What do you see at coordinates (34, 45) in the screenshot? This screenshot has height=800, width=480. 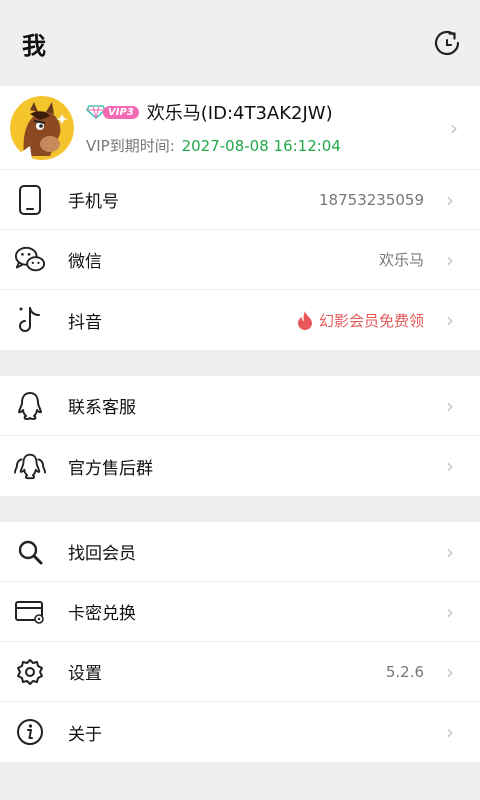 I see `page-title: 我` at bounding box center [34, 45].